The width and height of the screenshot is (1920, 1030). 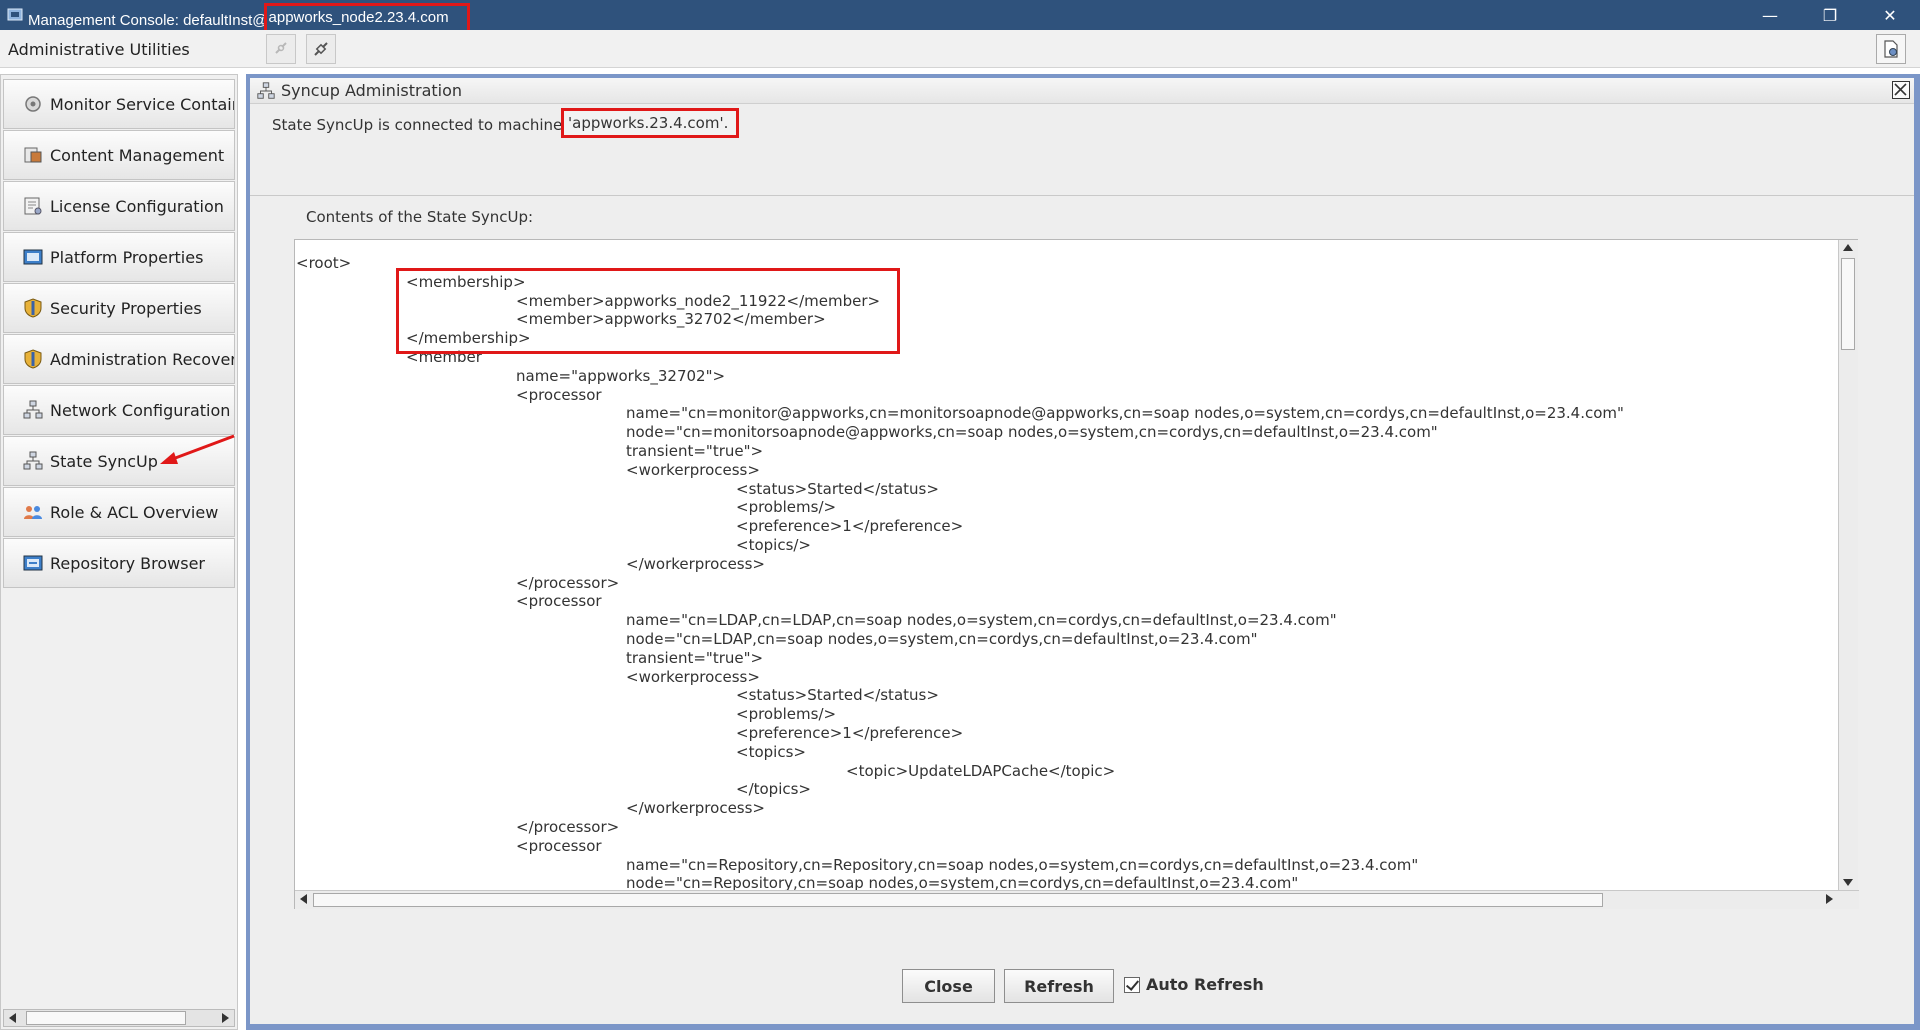 I want to click on xml-line: name="appworks_32702">, so click(x=621, y=375).